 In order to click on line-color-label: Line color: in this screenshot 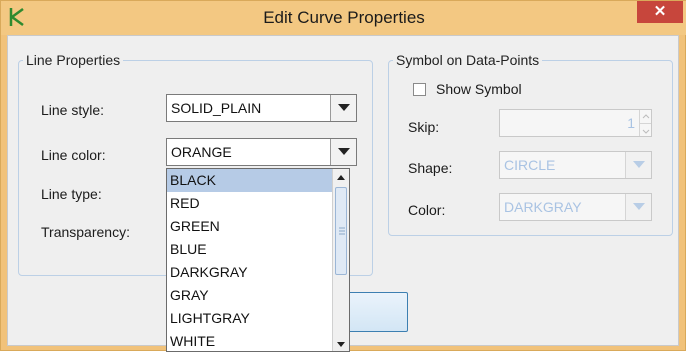, I will do `click(73, 155)`.